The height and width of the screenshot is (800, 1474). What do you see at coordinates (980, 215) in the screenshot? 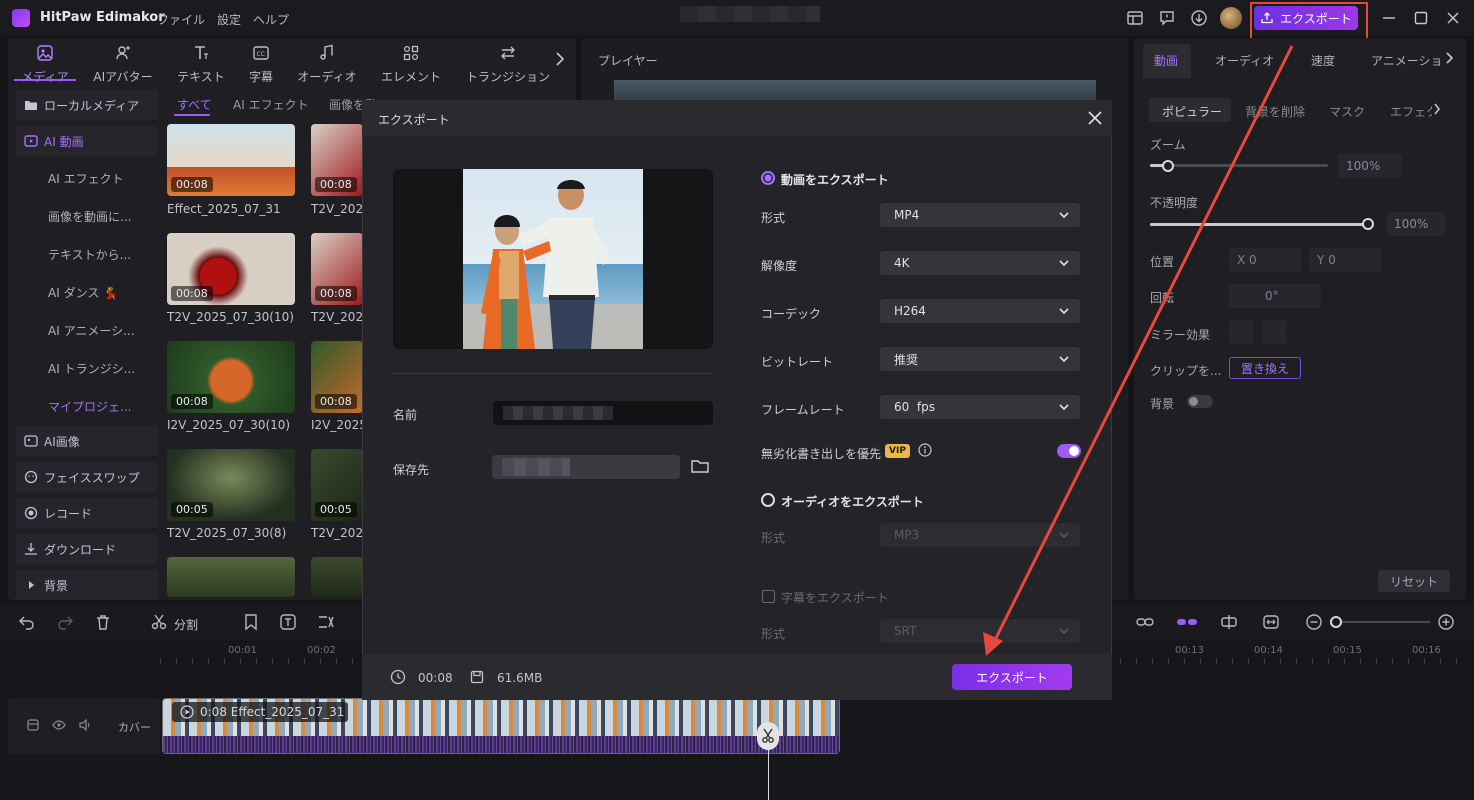
I see `format-select: MP4` at bounding box center [980, 215].